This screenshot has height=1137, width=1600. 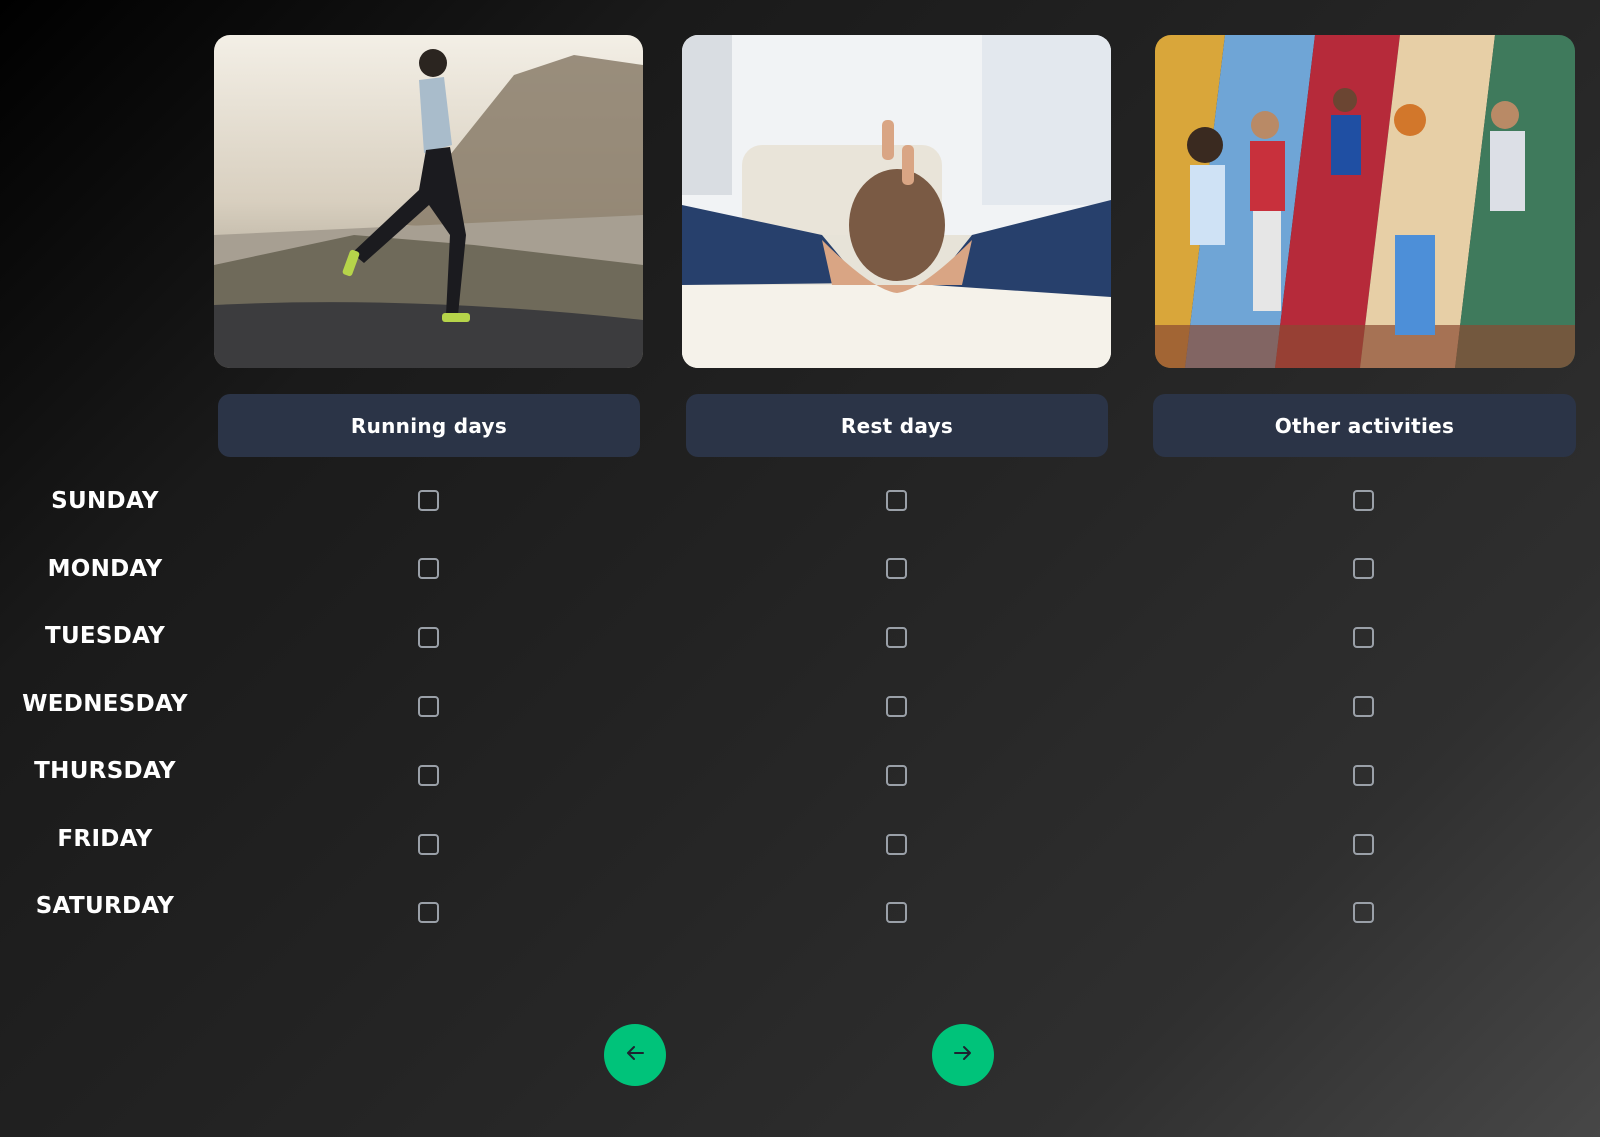 What do you see at coordinates (105, 704) in the screenshot?
I see `day-label-wednesday: WEDNESDAY` at bounding box center [105, 704].